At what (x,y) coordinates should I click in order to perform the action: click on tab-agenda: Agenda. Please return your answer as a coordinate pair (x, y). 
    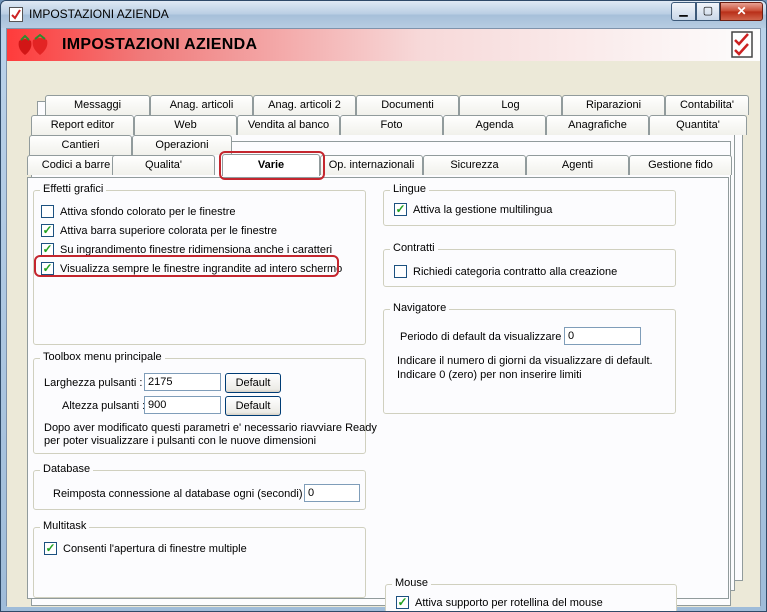
    Looking at the image, I should click on (494, 125).